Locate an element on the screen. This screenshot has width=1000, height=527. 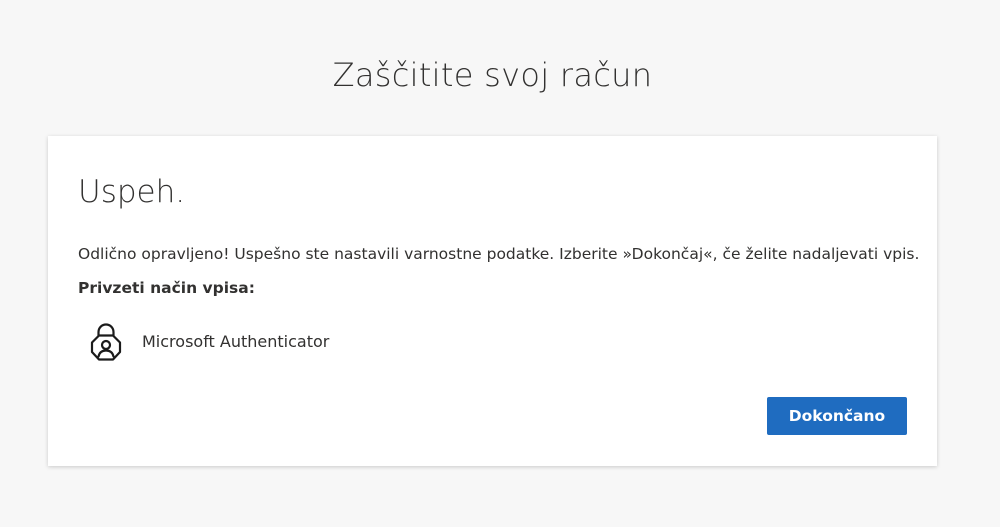
default-method-label: Privzeti način vpisa: is located at coordinates (166, 288).